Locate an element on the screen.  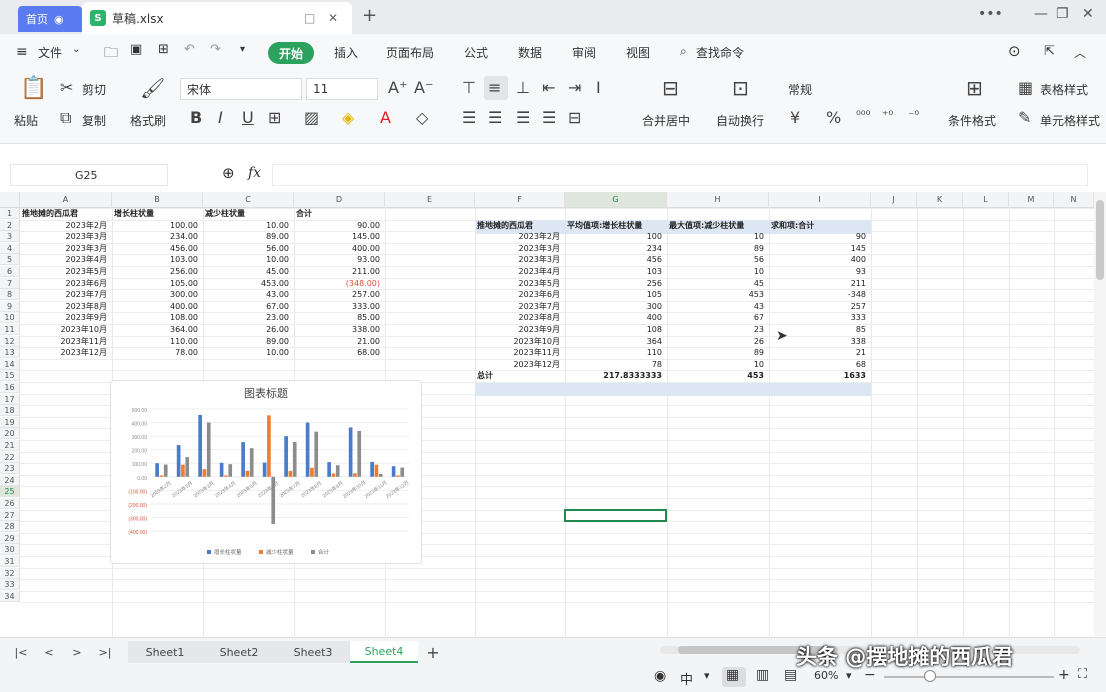
row-header: 6 is located at coordinates (10, 271).